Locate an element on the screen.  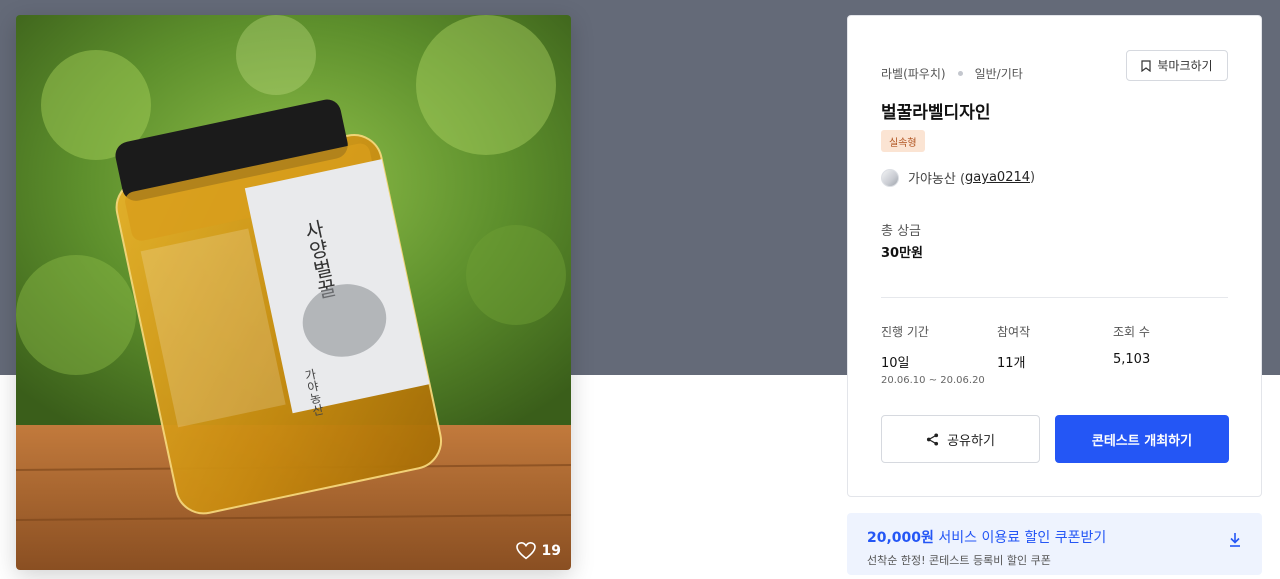
bookmark-button: 북마크하기 is located at coordinates (1177, 65).